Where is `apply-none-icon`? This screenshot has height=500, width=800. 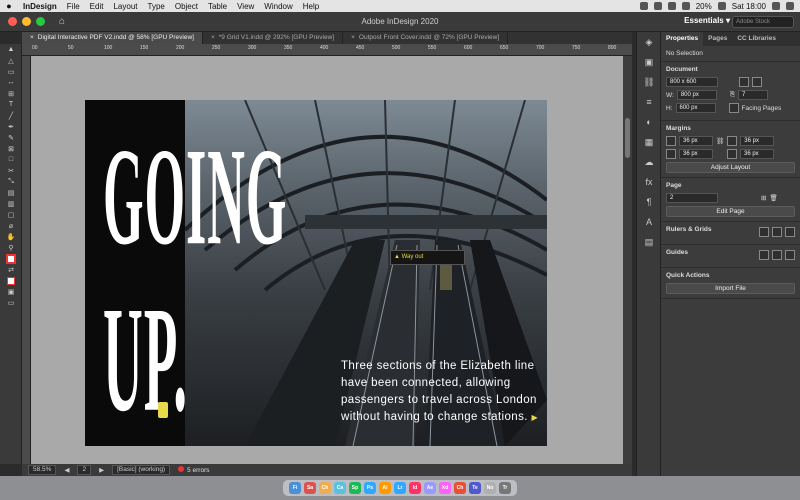 apply-none-icon is located at coordinates (11, 280).